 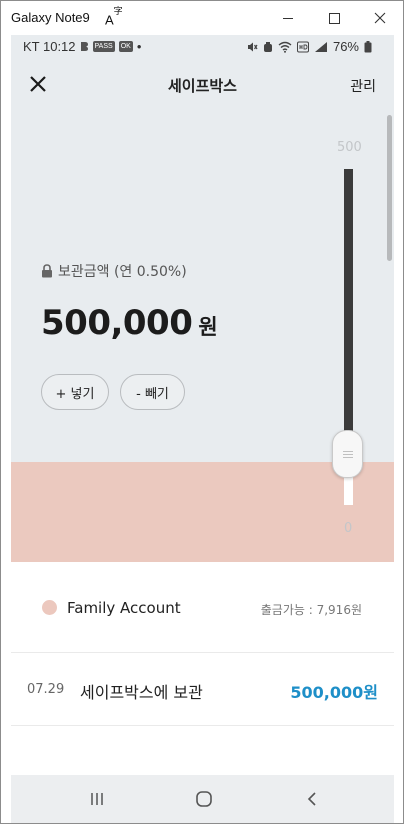 What do you see at coordinates (348, 528) in the screenshot?
I see `slider-min-label: 0` at bounding box center [348, 528].